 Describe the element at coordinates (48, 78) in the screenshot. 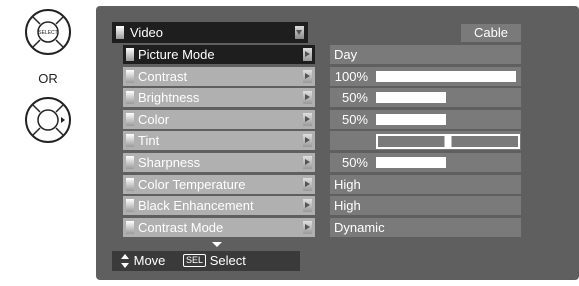

I see `or-text: OR` at that location.